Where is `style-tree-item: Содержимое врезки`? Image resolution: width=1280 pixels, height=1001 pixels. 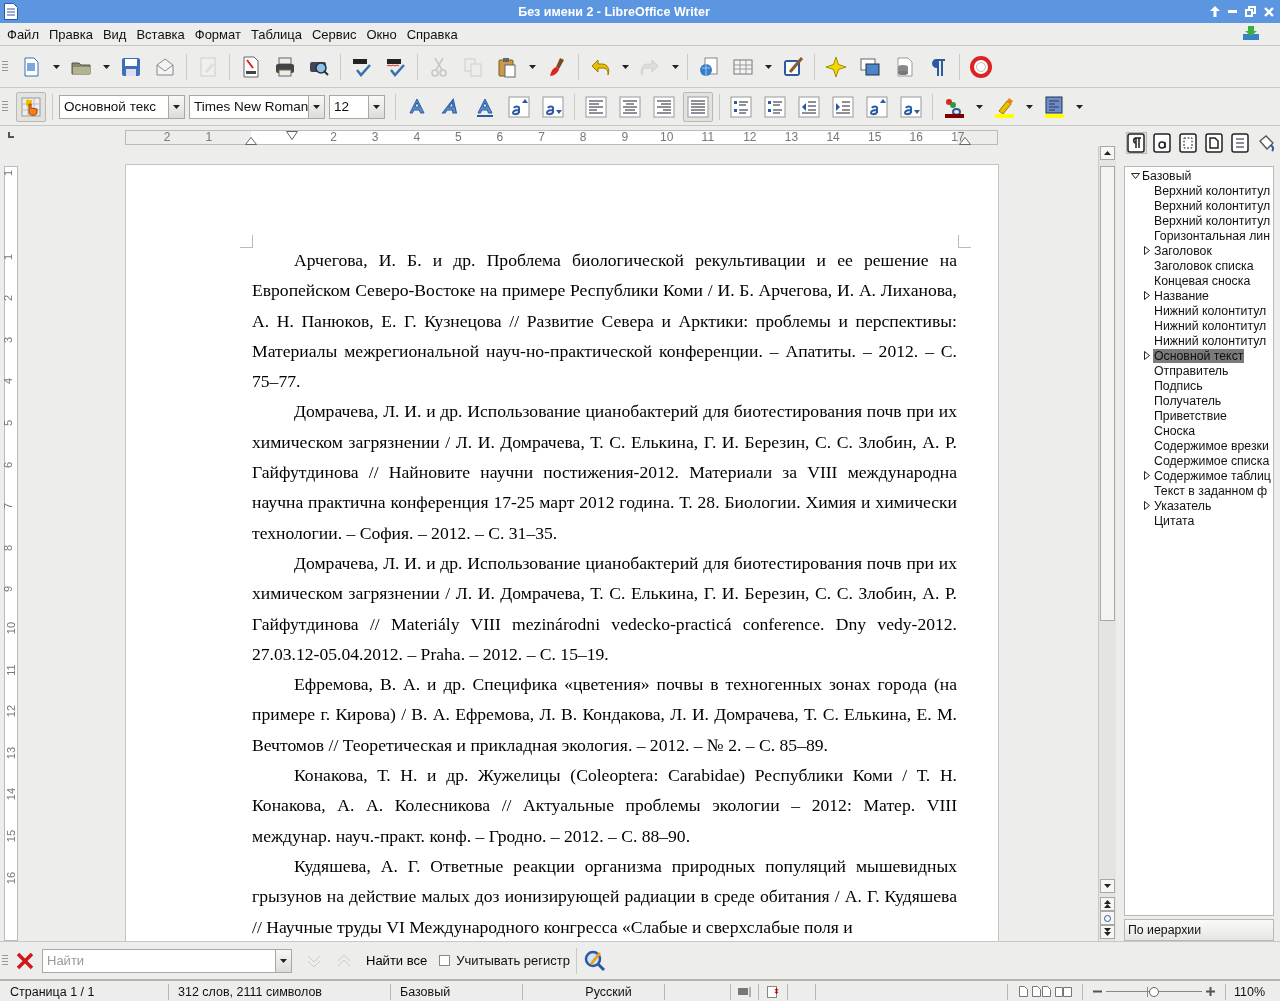 style-tree-item: Содержимое врезки is located at coordinates (1211, 445).